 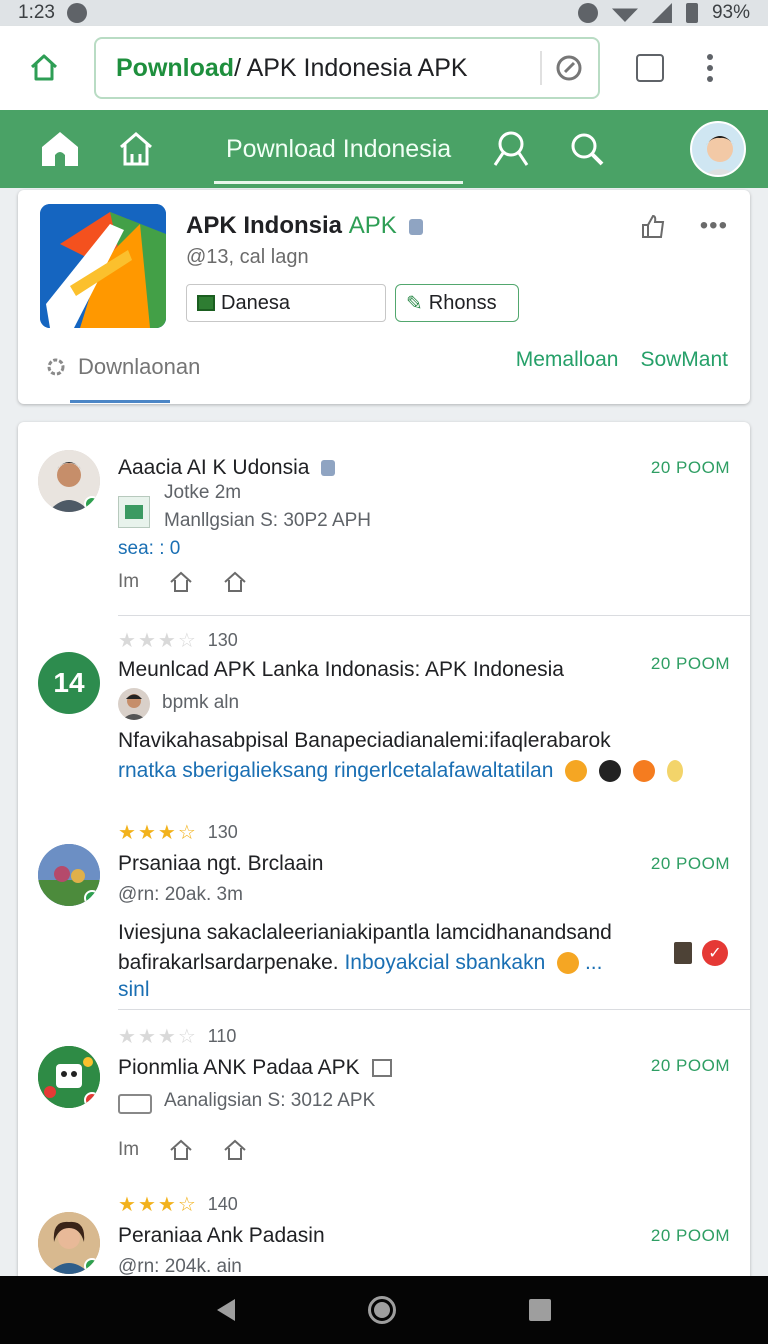 What do you see at coordinates (540, 1310) in the screenshot?
I see `recents-button` at bounding box center [540, 1310].